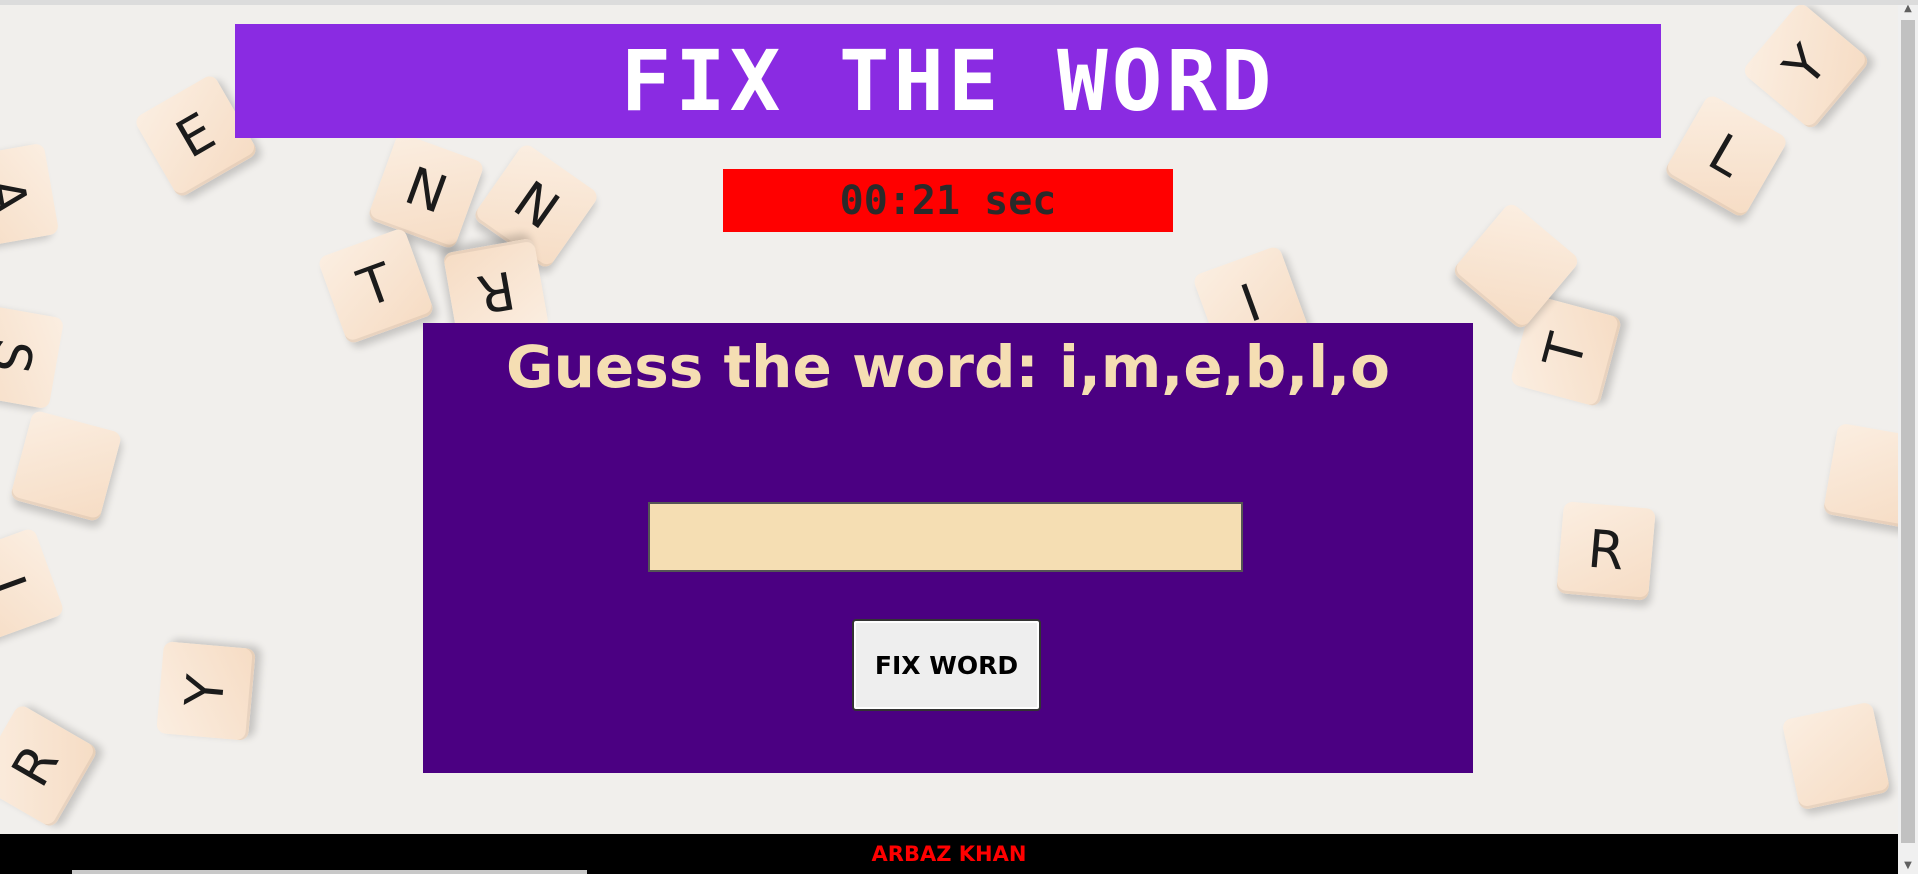  I want to click on background-tile: S, so click(32, 356).